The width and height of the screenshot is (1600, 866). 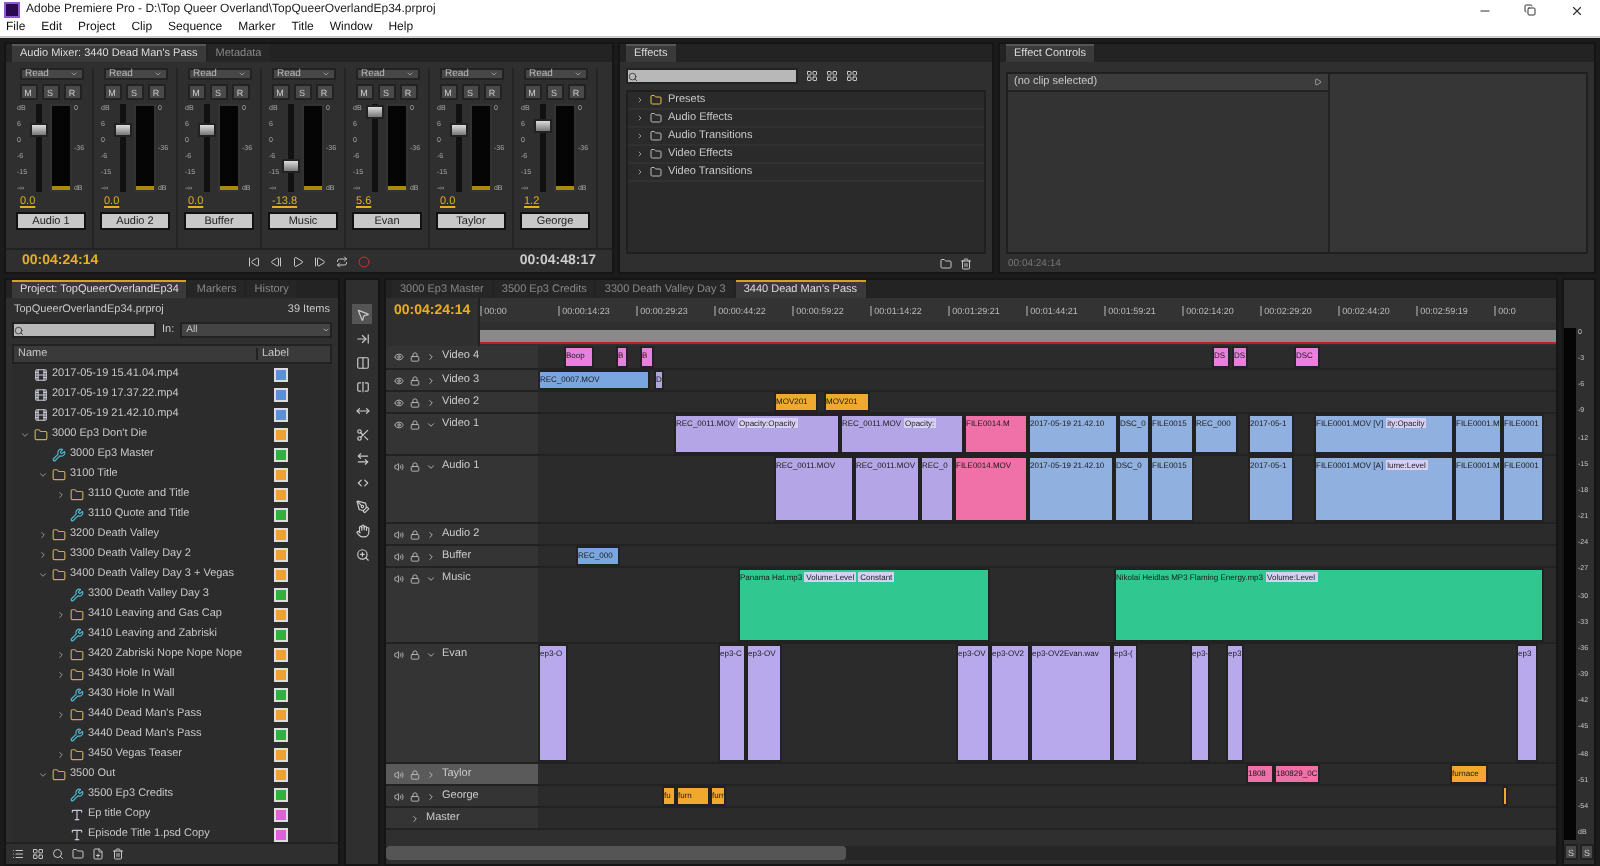 What do you see at coordinates (38, 854) in the screenshot?
I see `icon-view-icon` at bounding box center [38, 854].